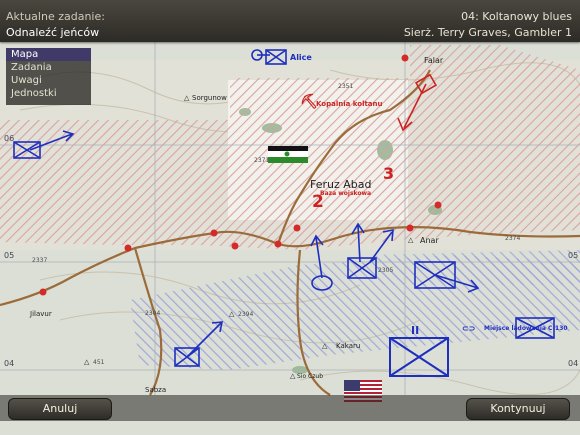  Describe the element at coordinates (60, 409) in the screenshot. I see `cancel-button: Anuluj` at that location.